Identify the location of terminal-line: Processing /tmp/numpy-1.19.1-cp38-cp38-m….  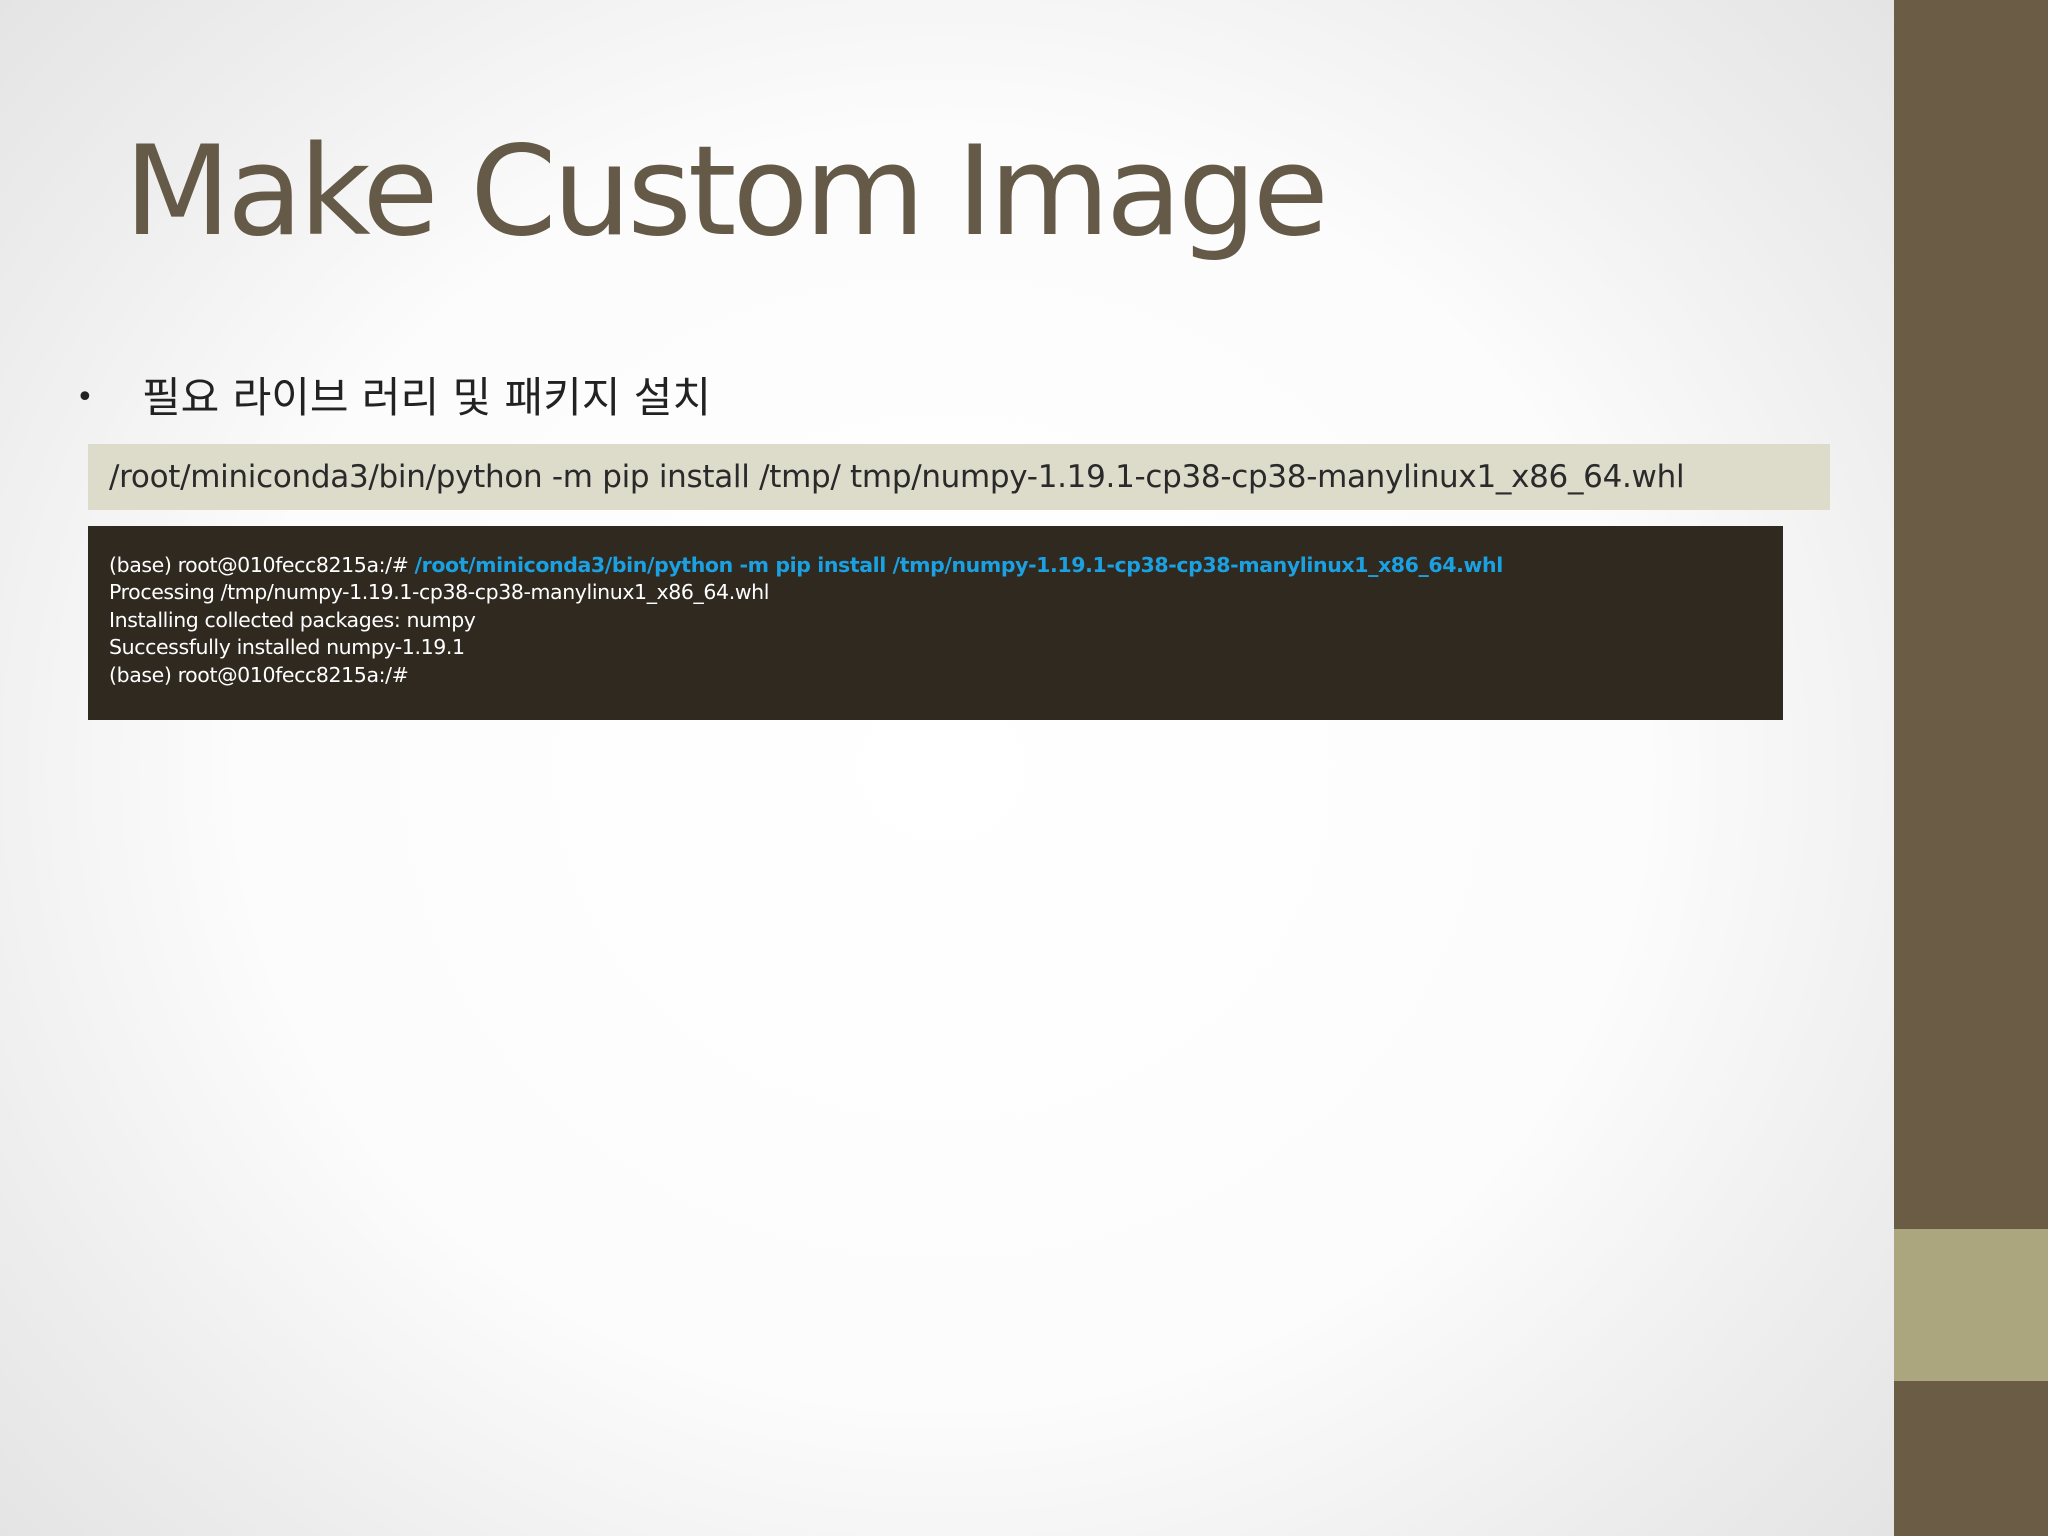
(439, 592).